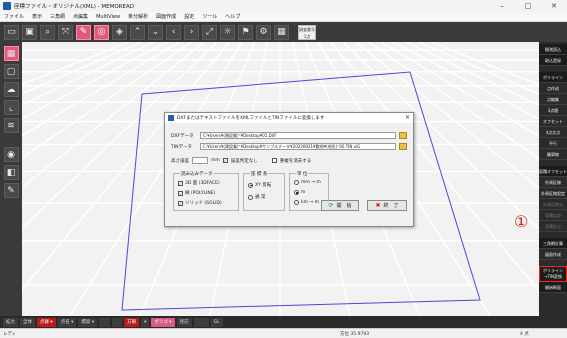 This screenshot has width=567, height=338. I want to click on cube-icon: ◈, so click(119, 32).